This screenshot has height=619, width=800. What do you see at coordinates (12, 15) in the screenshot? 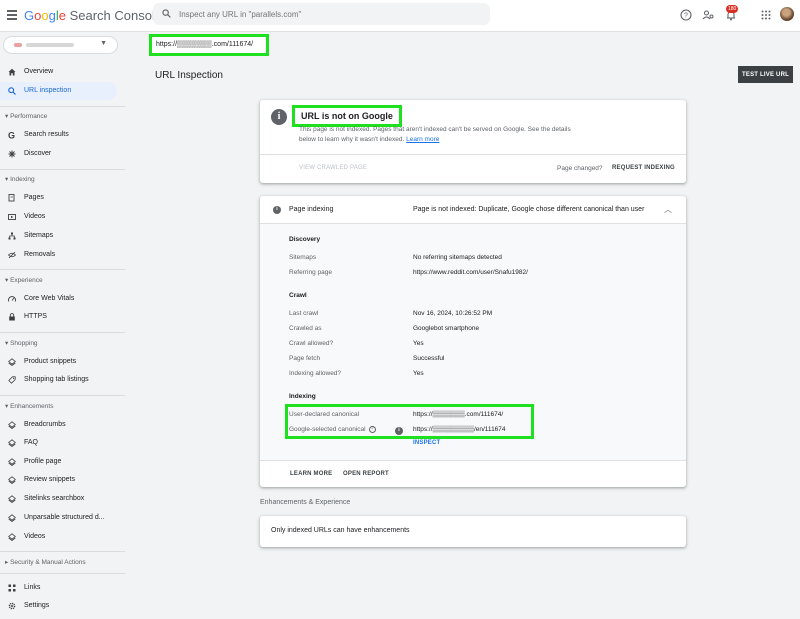
I see `menu-icon` at bounding box center [12, 15].